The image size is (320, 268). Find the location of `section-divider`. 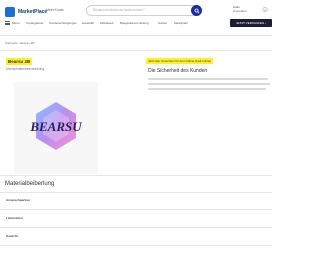

section-divider is located at coordinates (136, 175).